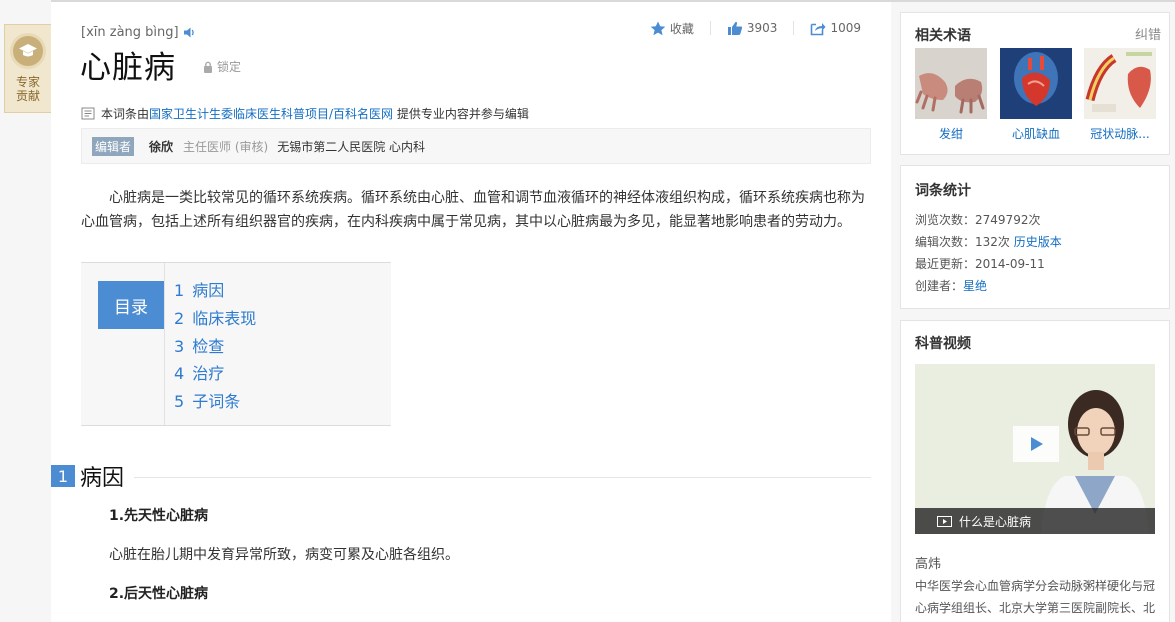 The width and height of the screenshot is (1175, 622). Describe the element at coordinates (215, 374) in the screenshot. I see `toc-item: 4 治疗` at that location.